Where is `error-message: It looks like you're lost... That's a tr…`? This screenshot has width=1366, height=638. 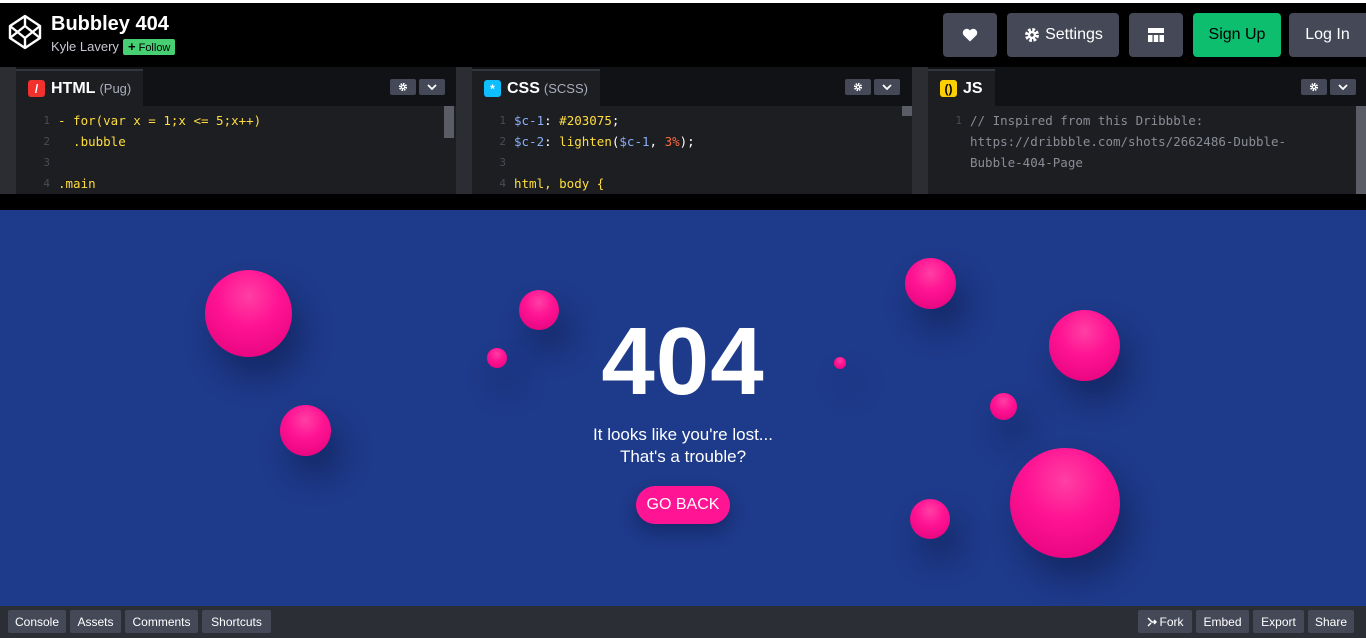
error-message: It looks like you're lost... That's a tr… is located at coordinates (683, 446).